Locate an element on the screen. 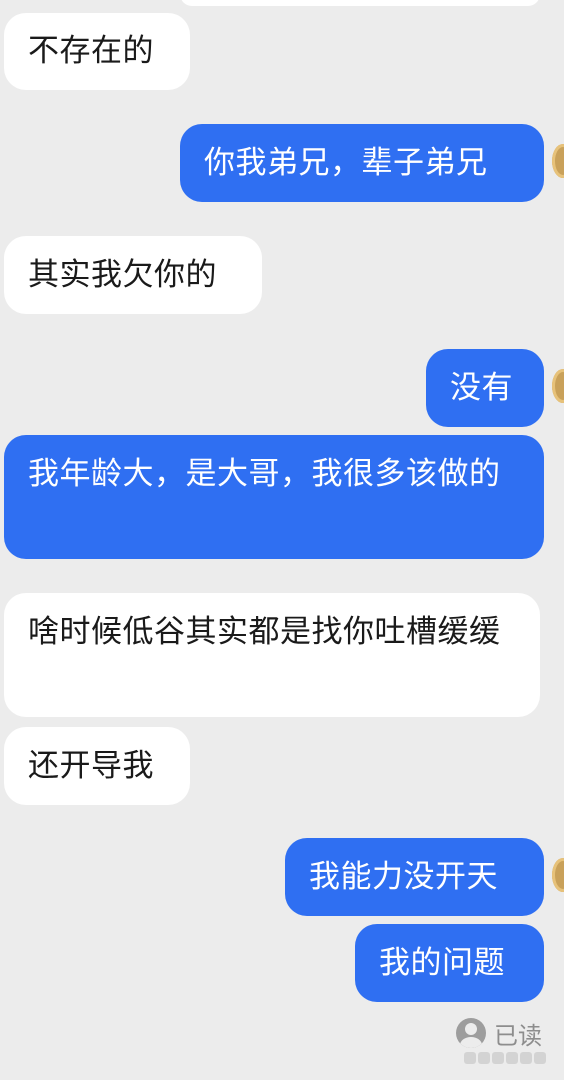 The width and height of the screenshot is (564, 1080). previous-message-edge is located at coordinates (360, 3).